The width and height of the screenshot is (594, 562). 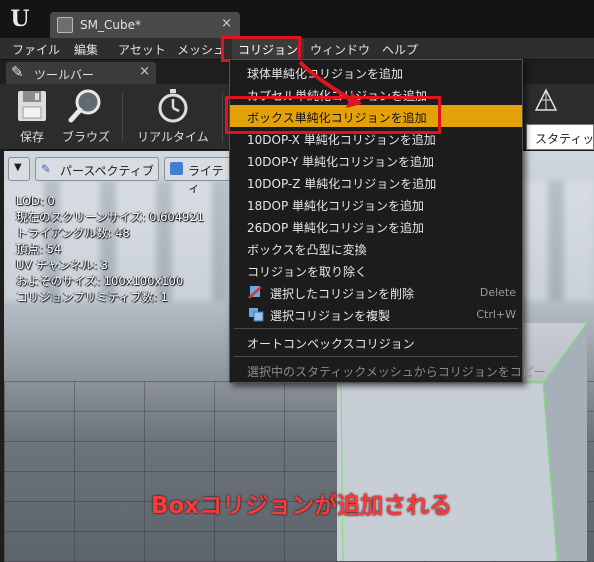 I want to click on menu-help: ヘルプ, so click(x=400, y=49).